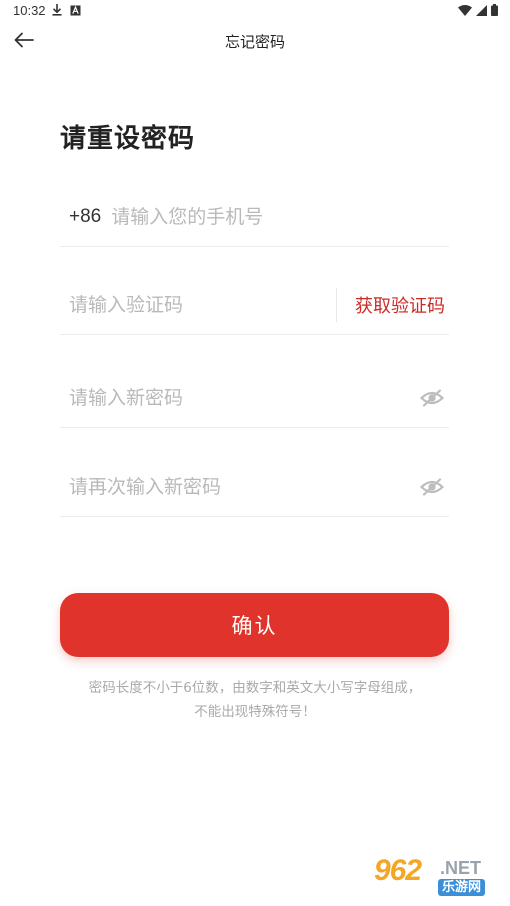 This screenshot has width=510, height=906. Describe the element at coordinates (280, 217) in the screenshot. I see `phone-input` at that location.